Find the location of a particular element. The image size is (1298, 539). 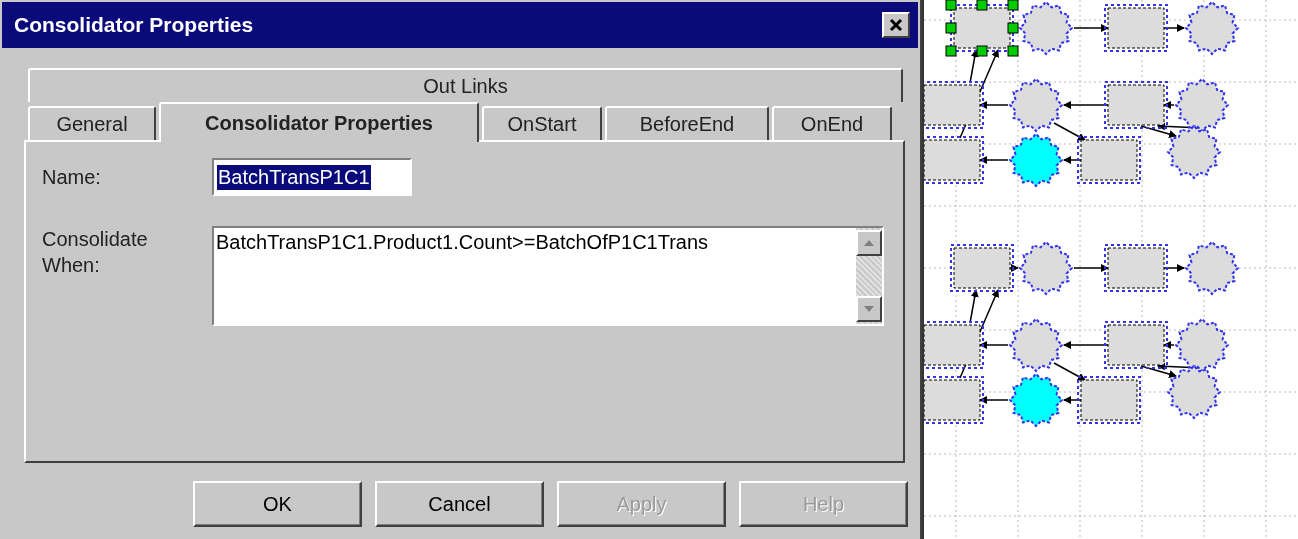

dialog-button: OK is located at coordinates (277, 504).